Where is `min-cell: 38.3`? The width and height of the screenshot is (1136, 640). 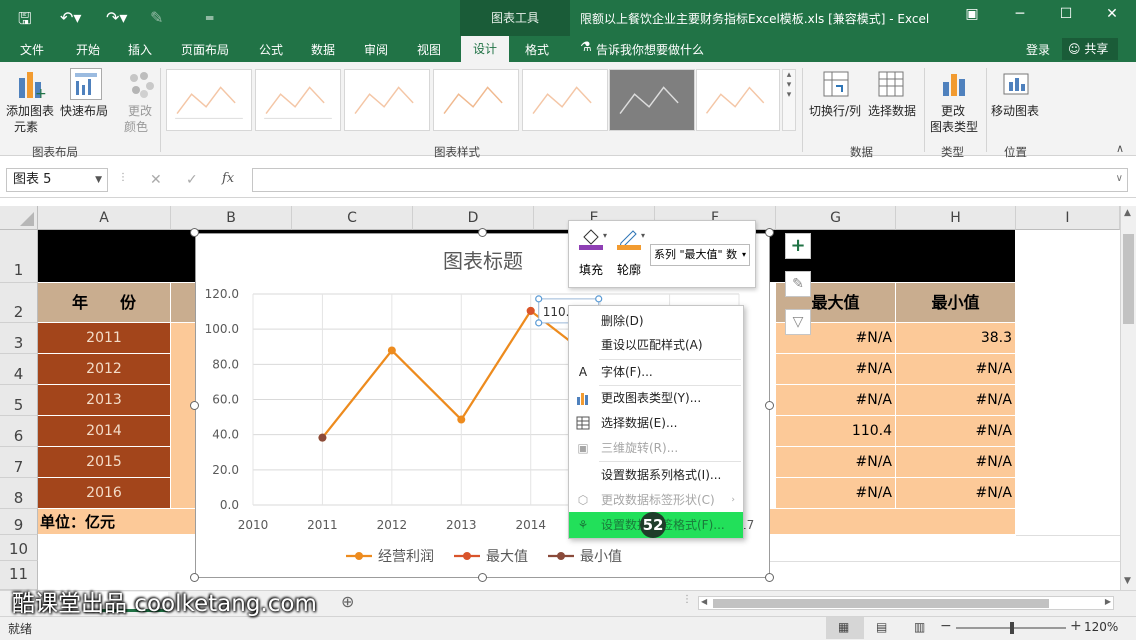 min-cell: 38.3 is located at coordinates (956, 338).